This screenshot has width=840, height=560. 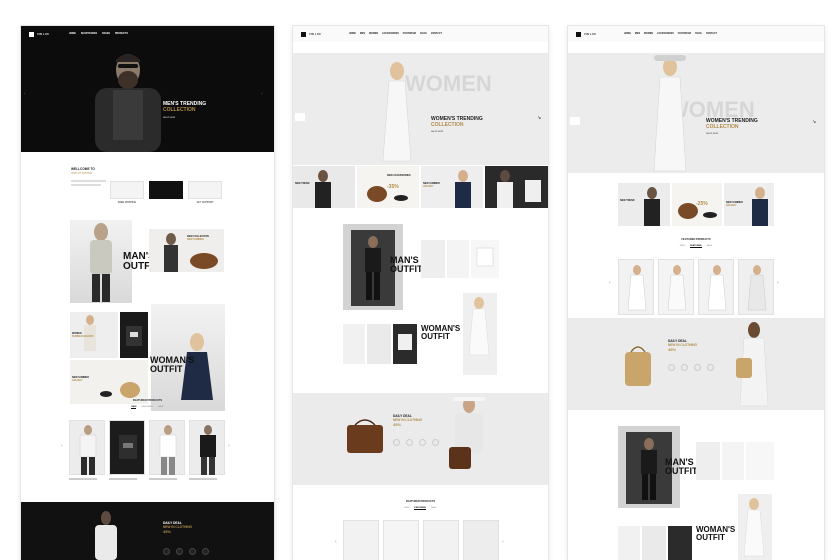 What do you see at coordinates (435, 442) in the screenshot?
I see `countdown-seconds` at bounding box center [435, 442].